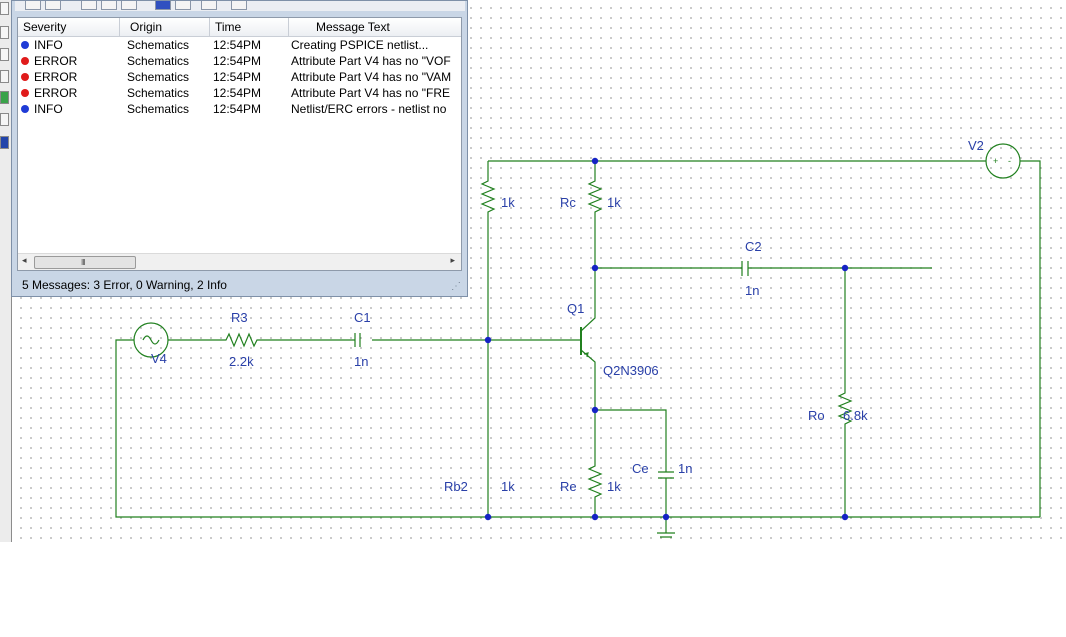  I want to click on label-c1: C1, so click(362, 317).